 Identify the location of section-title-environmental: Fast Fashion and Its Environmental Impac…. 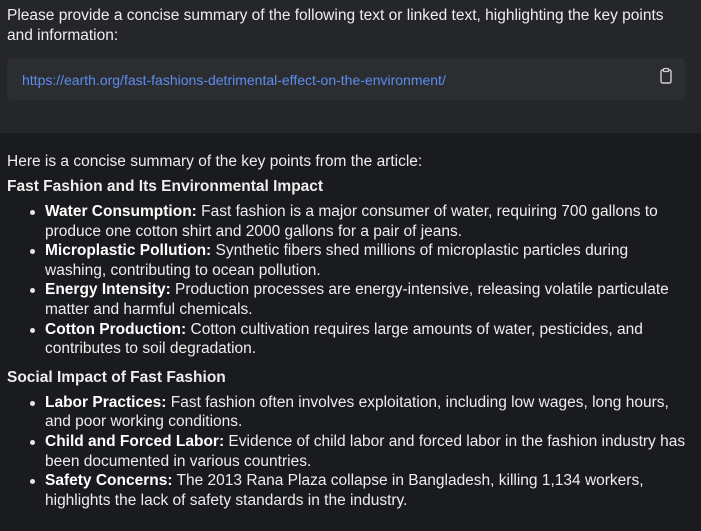
(165, 186).